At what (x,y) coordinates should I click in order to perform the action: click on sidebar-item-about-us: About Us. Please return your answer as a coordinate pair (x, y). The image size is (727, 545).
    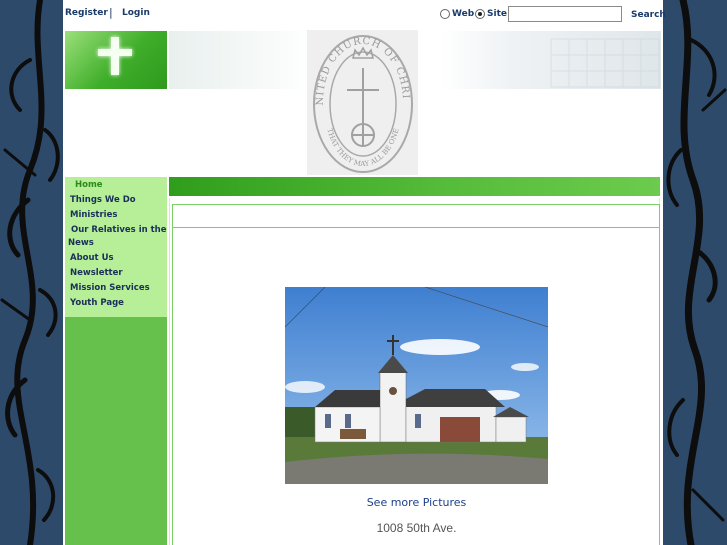
    Looking at the image, I should click on (116, 258).